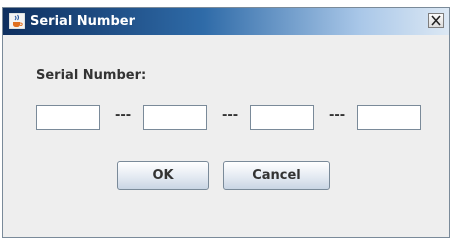 The height and width of the screenshot is (244, 455). What do you see at coordinates (226, 21) in the screenshot?
I see `title-bar: Serial Number` at bounding box center [226, 21].